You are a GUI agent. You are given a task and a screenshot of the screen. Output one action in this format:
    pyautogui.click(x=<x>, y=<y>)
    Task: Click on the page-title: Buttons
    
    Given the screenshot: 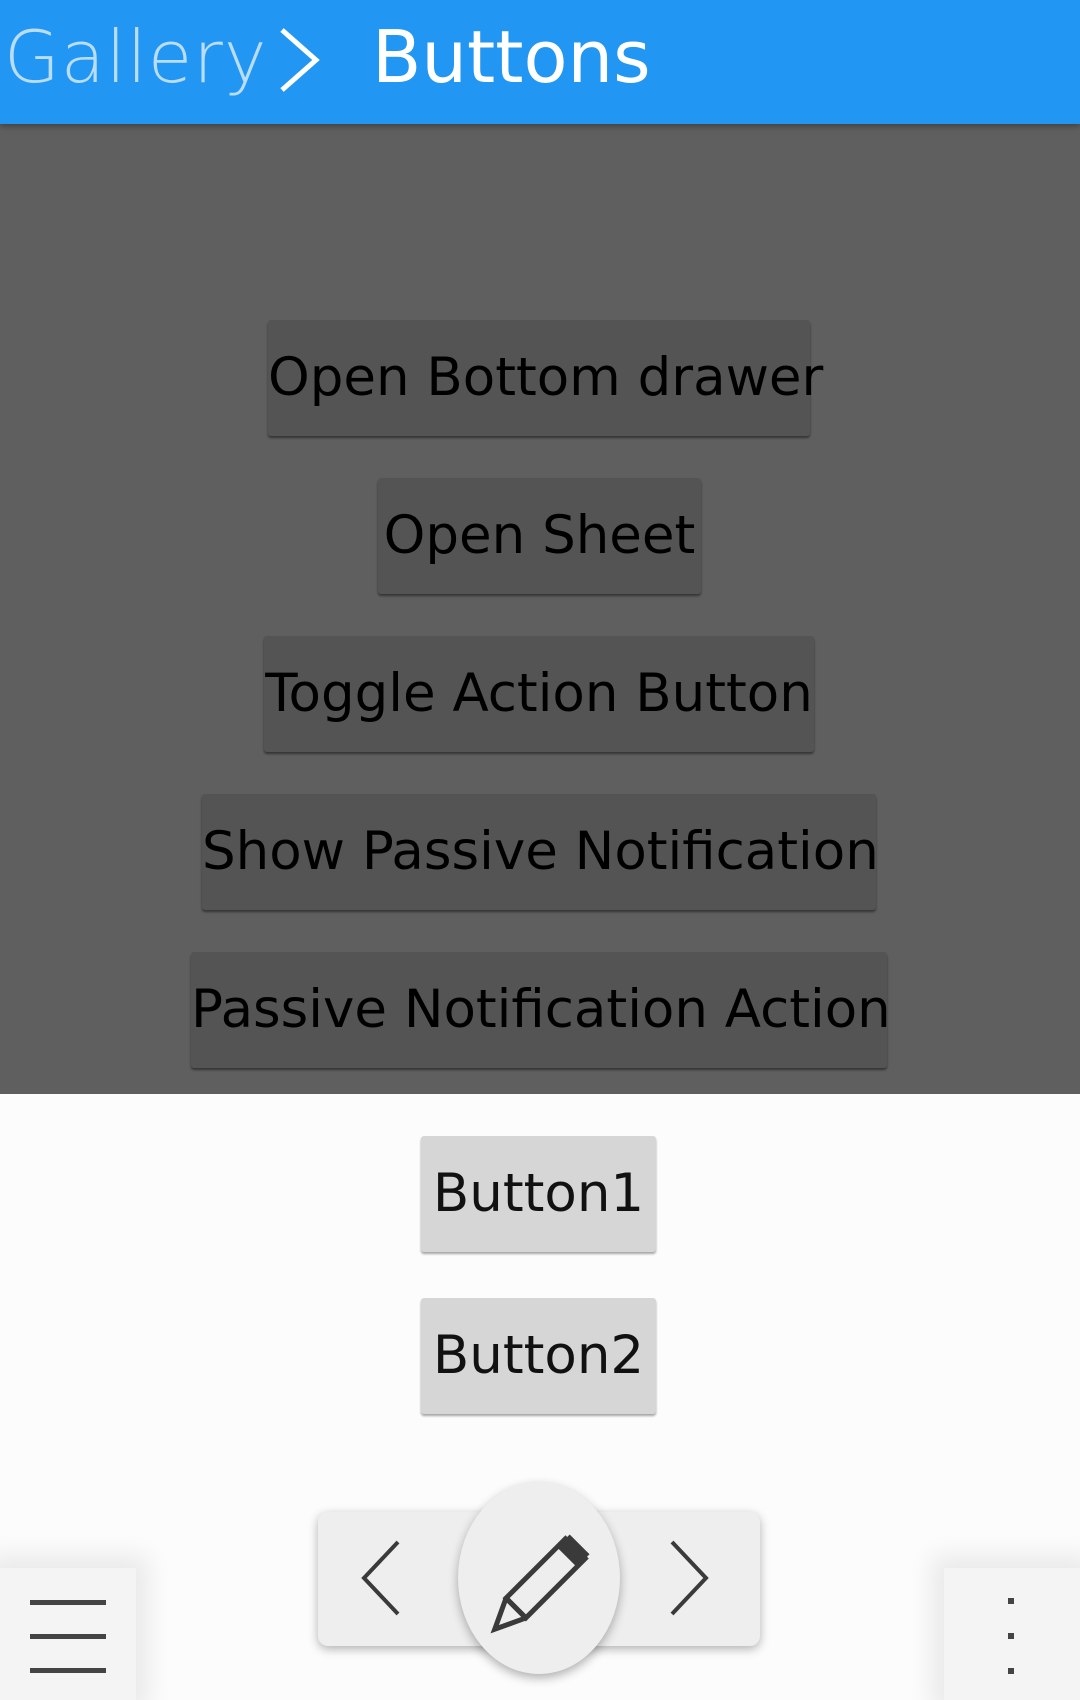 What is the action you would take?
    pyautogui.click(x=511, y=57)
    